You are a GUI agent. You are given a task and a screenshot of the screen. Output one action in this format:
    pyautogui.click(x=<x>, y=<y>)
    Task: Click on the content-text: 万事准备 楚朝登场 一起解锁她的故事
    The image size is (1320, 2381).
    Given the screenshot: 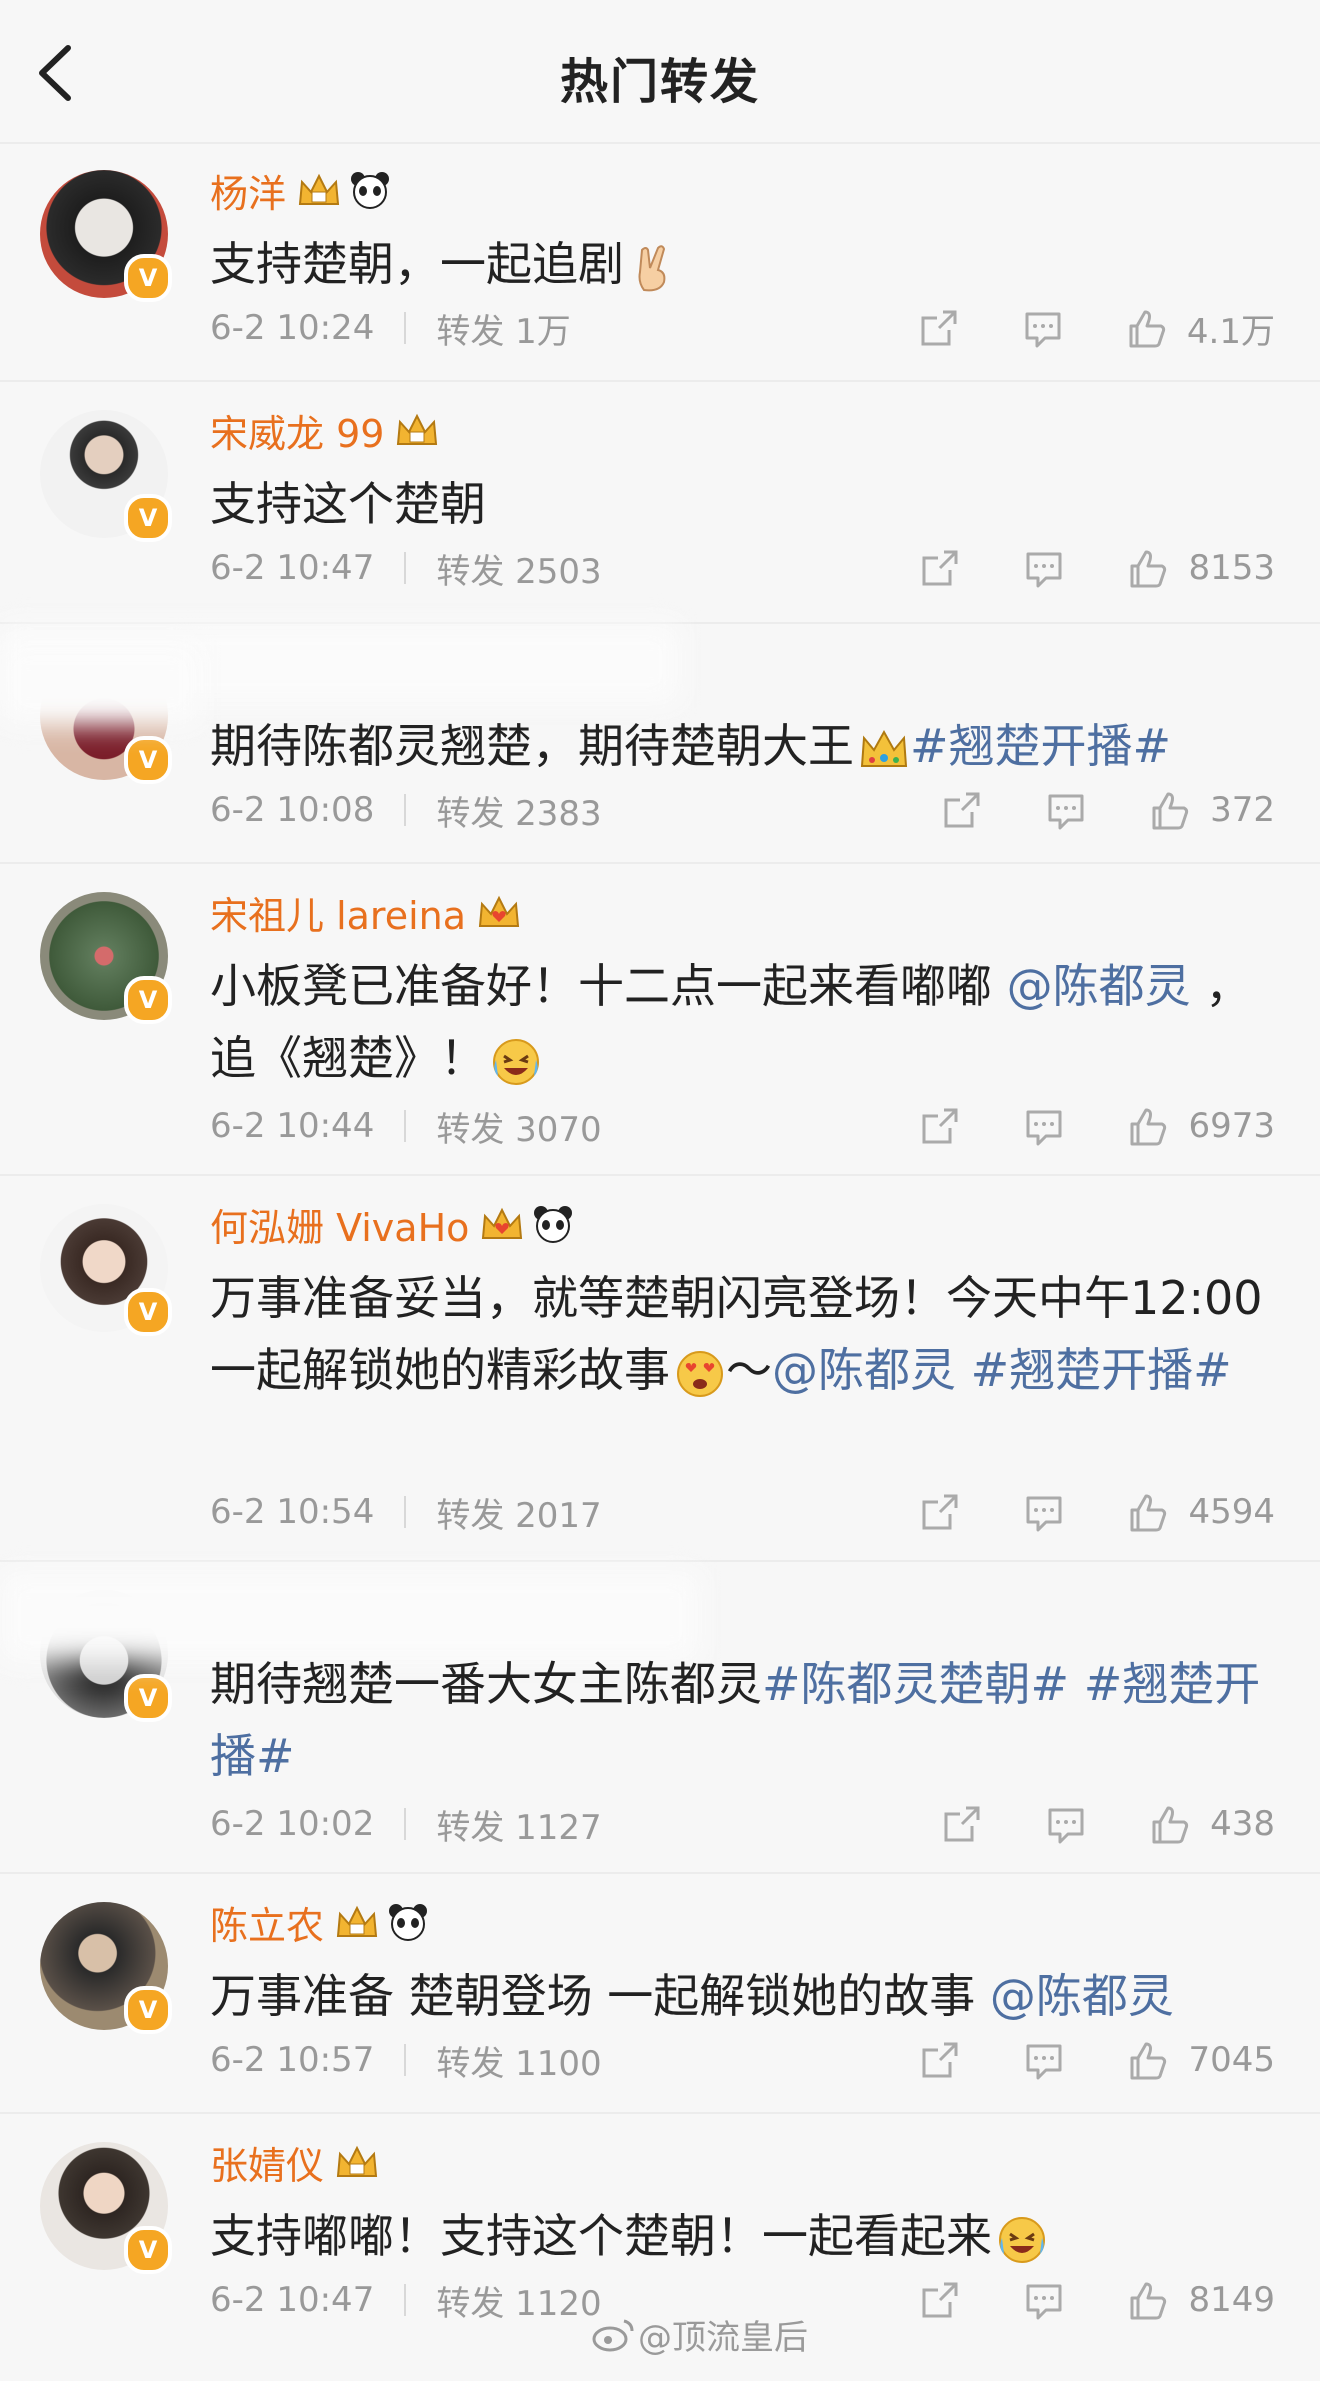 What is the action you would take?
    pyautogui.click(x=600, y=1996)
    